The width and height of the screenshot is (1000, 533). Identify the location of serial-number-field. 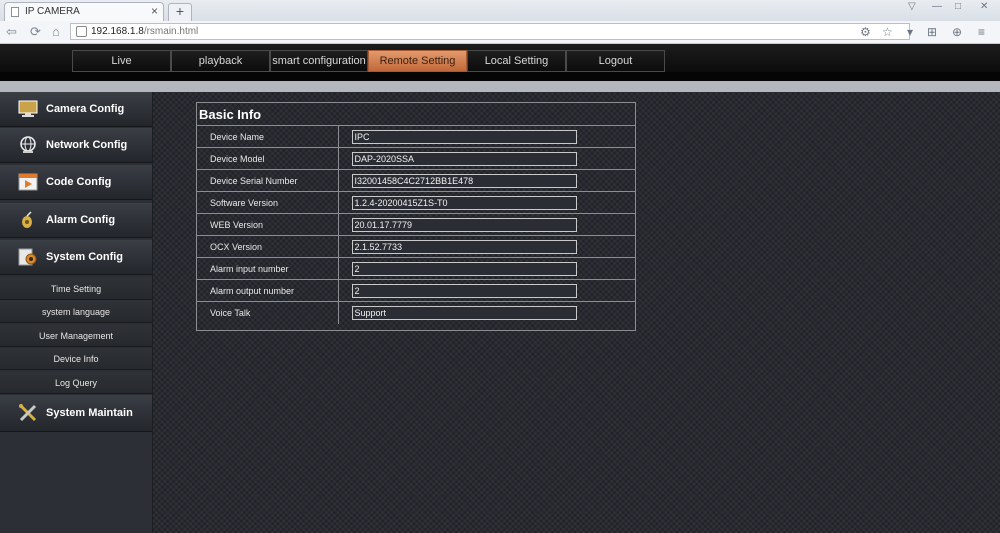
(464, 180).